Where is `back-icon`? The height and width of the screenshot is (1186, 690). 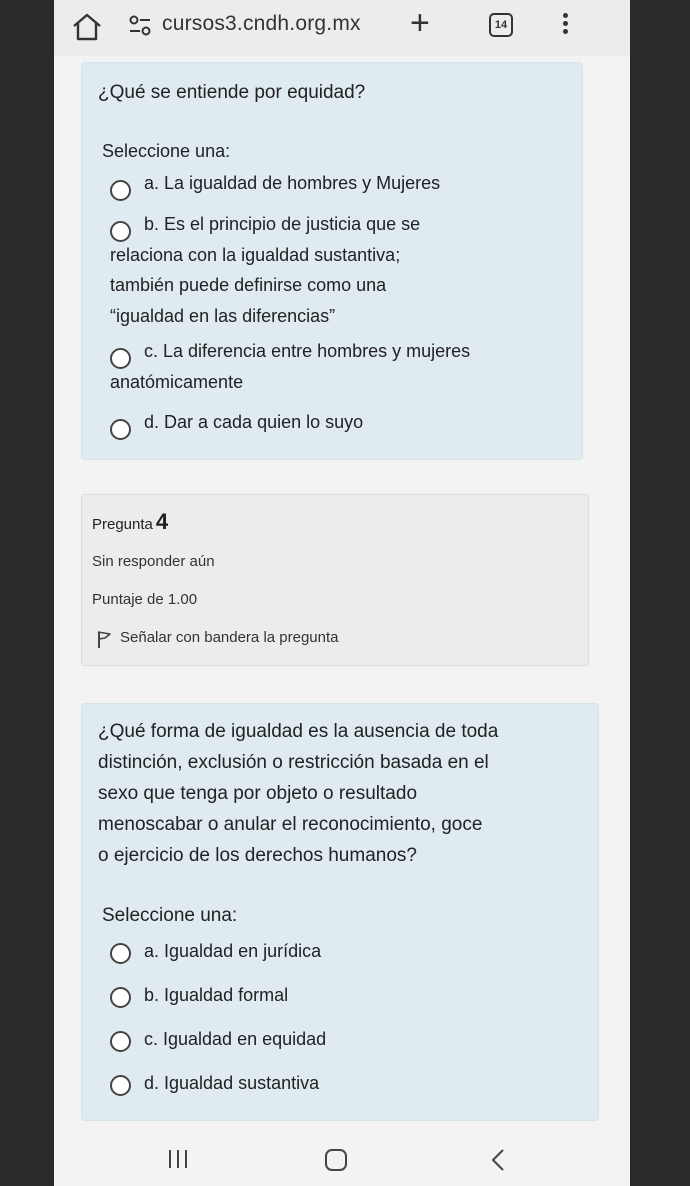
back-icon is located at coordinates (498, 1160).